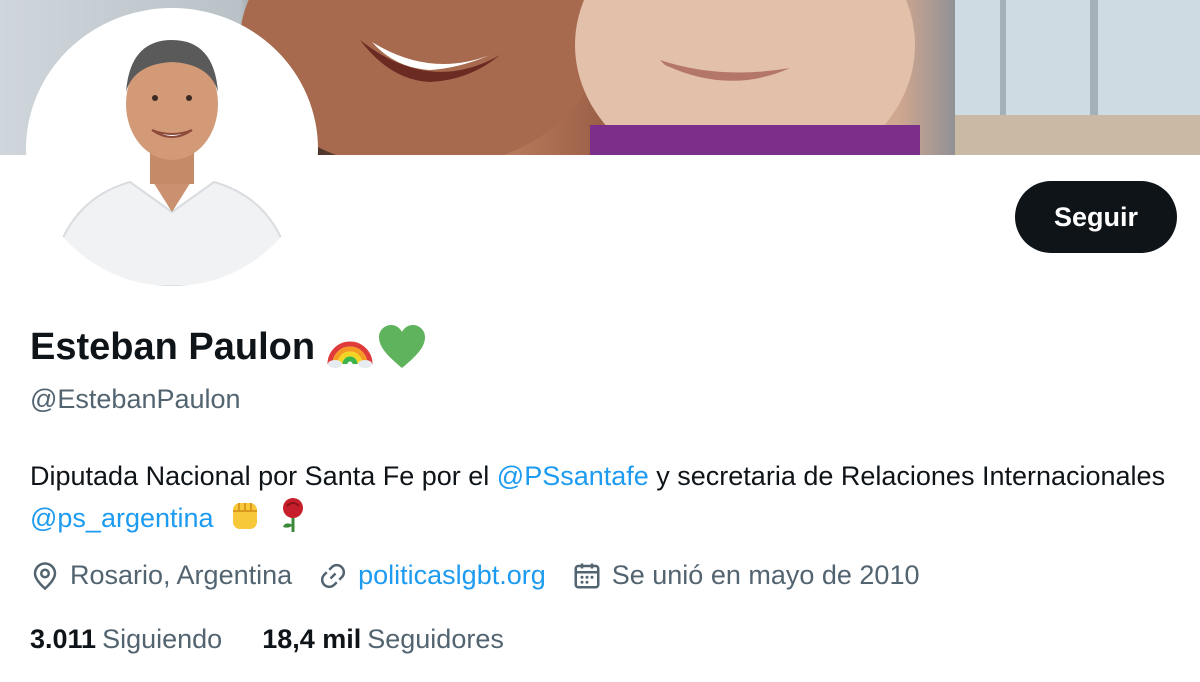  Describe the element at coordinates (765, 575) in the screenshot. I see `joined-text: Se unió en mayo de 2010` at that location.